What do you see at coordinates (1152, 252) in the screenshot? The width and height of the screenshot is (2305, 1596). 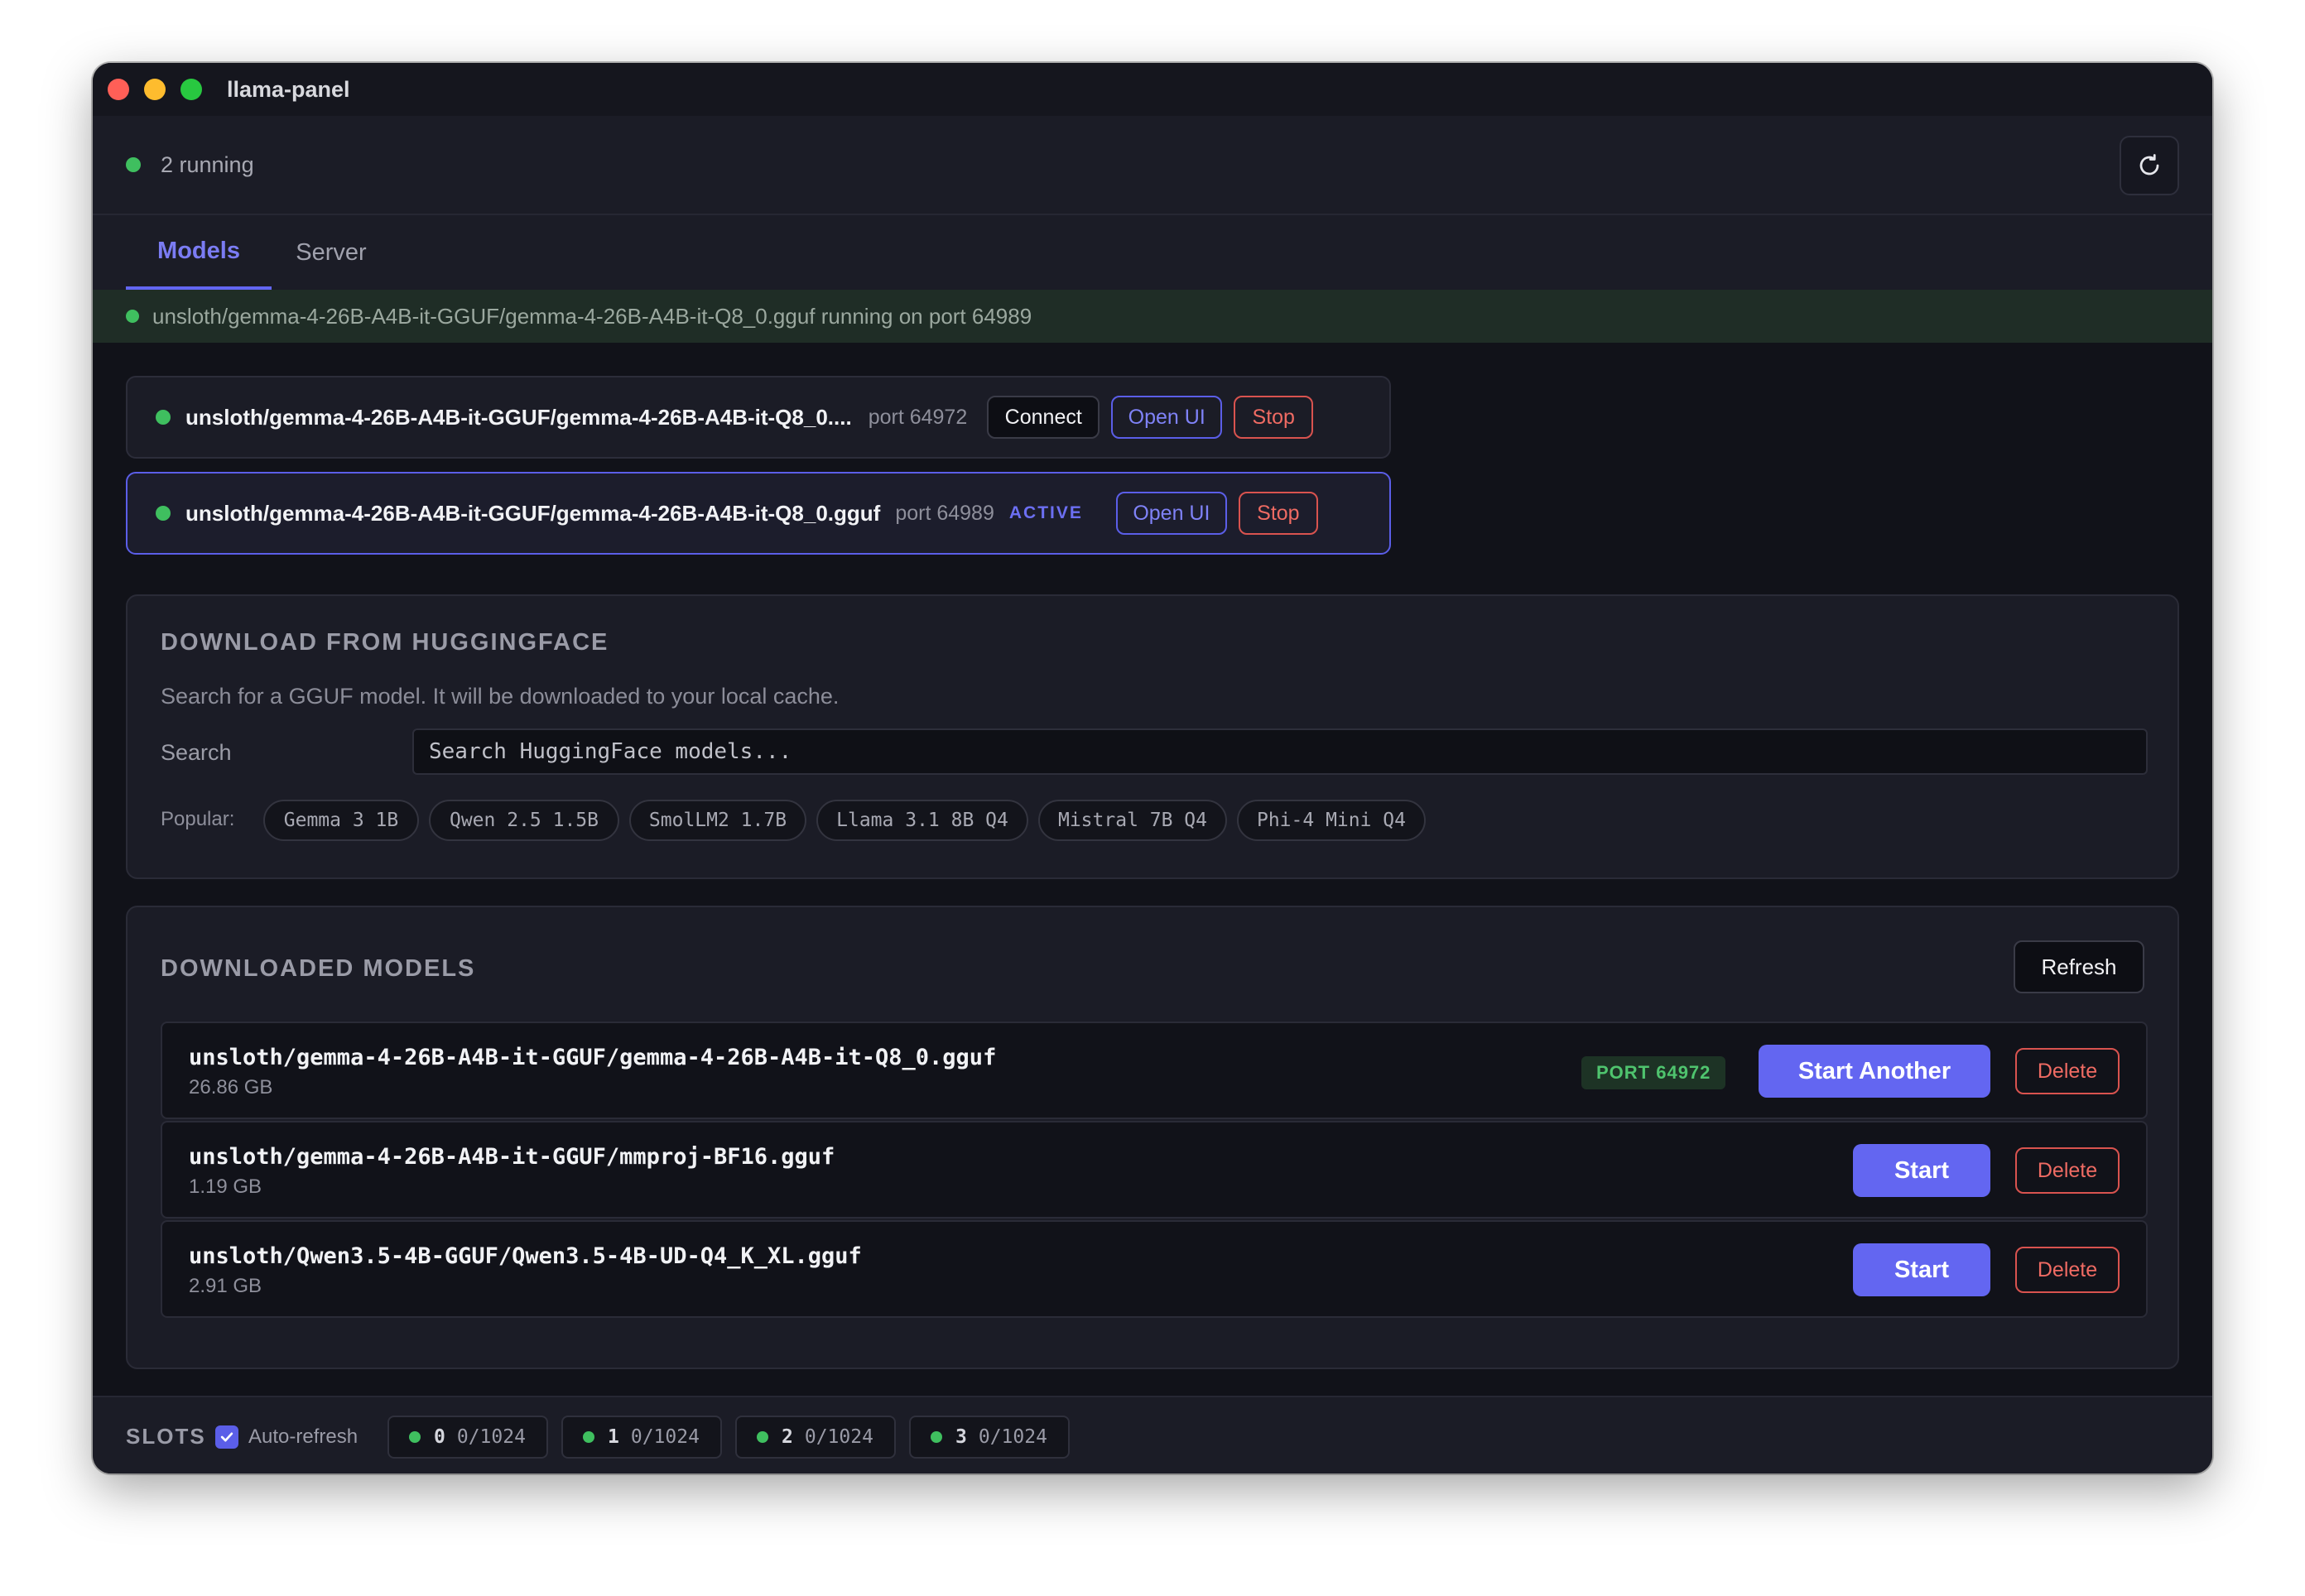 I see `tab-bar: Models Server` at bounding box center [1152, 252].